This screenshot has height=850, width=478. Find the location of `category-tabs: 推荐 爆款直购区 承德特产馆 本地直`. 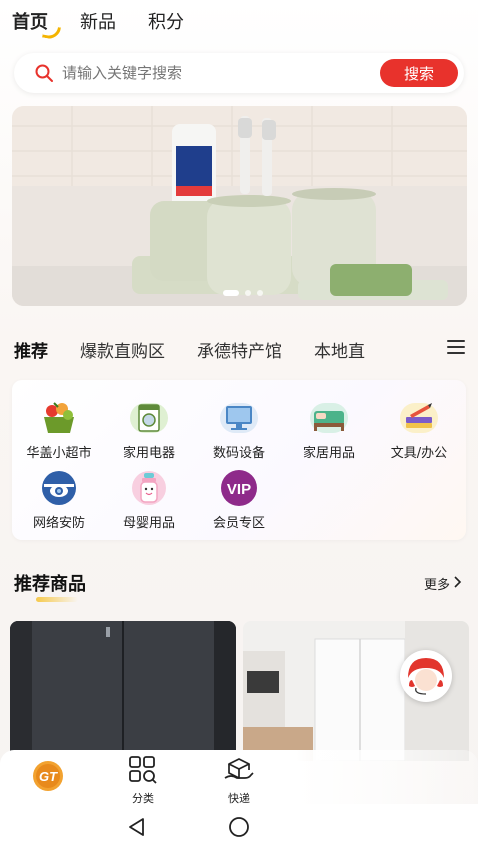

category-tabs: 推荐 爆款直购区 承德特产馆 本地直 is located at coordinates (241, 349).